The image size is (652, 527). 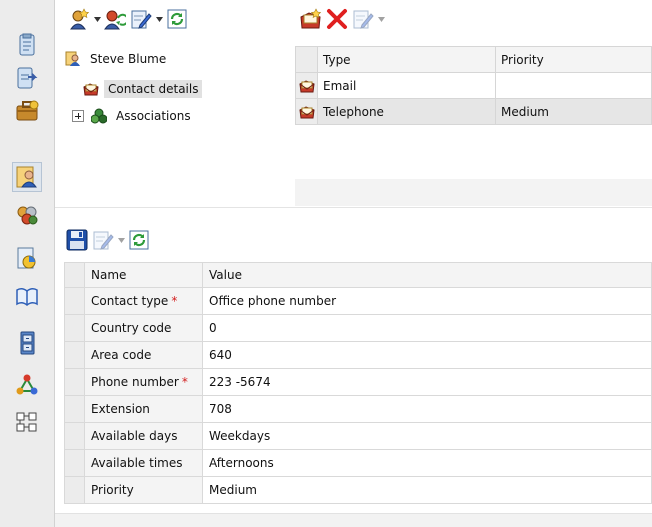 I want to click on property-name-text: Country code, so click(x=131, y=328).